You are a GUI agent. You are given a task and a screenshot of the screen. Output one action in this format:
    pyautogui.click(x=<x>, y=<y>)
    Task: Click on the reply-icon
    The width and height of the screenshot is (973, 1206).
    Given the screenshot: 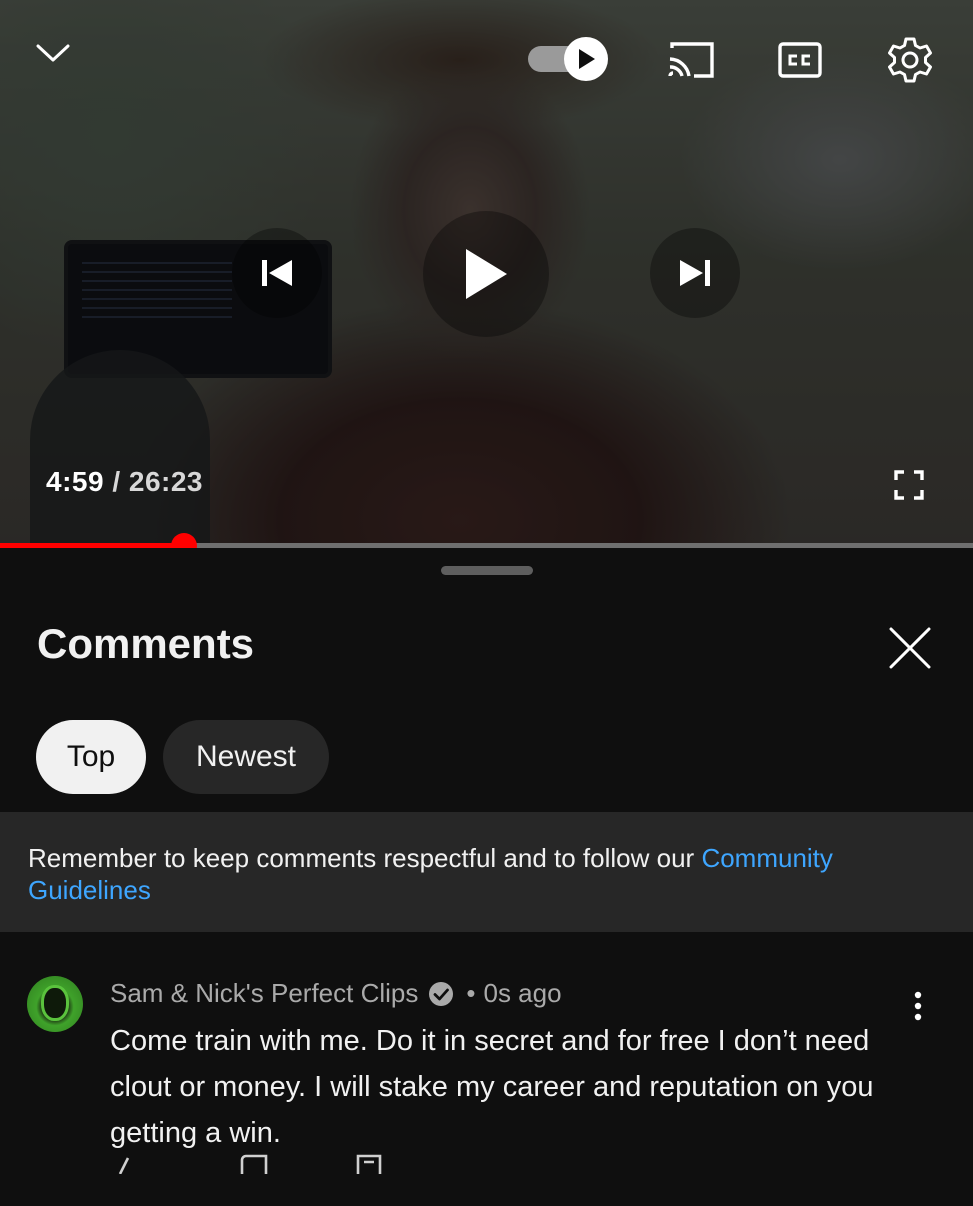 What is the action you would take?
    pyautogui.click(x=369, y=1164)
    